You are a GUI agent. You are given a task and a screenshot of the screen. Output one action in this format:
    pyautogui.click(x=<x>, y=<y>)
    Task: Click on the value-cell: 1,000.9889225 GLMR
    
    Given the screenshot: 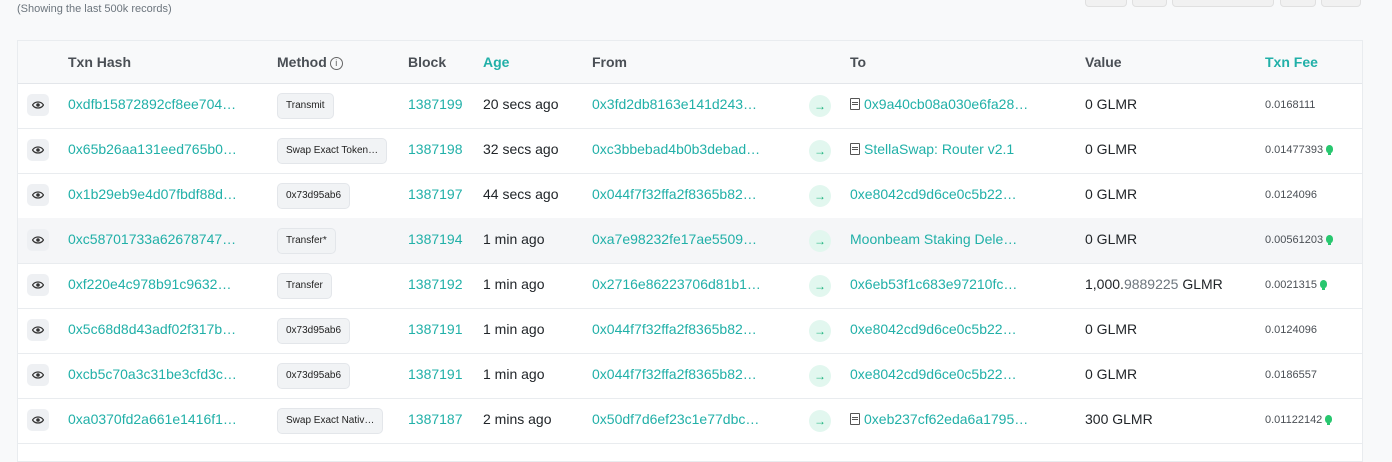 What is the action you would take?
    pyautogui.click(x=1154, y=284)
    